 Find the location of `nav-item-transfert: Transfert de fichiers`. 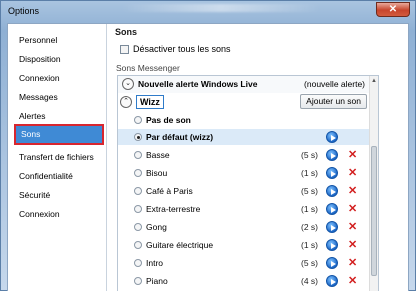

nav-item-transfert: Transfert de fichiers is located at coordinates (59, 157).